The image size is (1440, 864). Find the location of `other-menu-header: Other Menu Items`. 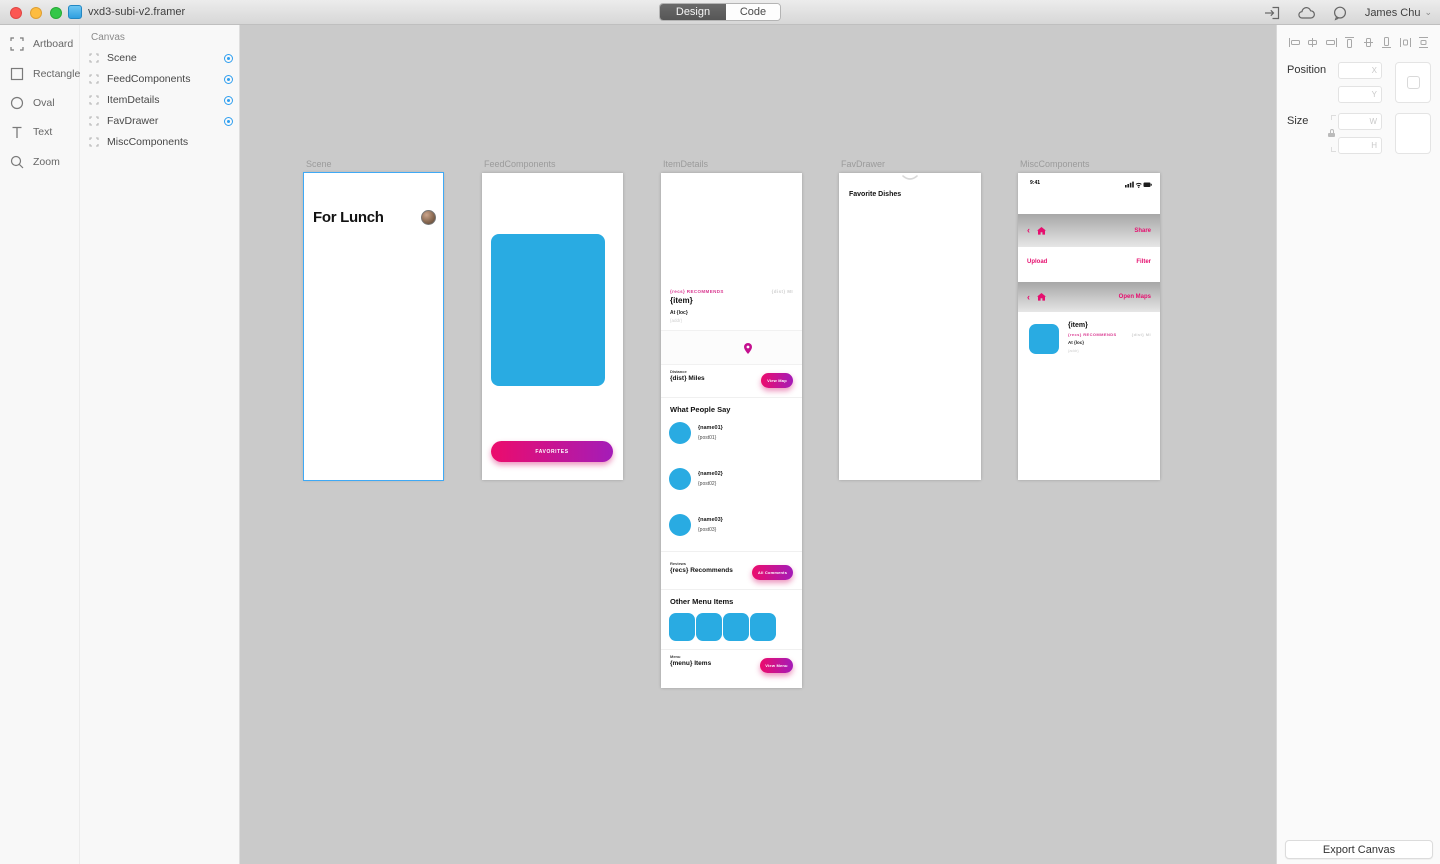

other-menu-header: Other Menu Items is located at coordinates (701, 601).